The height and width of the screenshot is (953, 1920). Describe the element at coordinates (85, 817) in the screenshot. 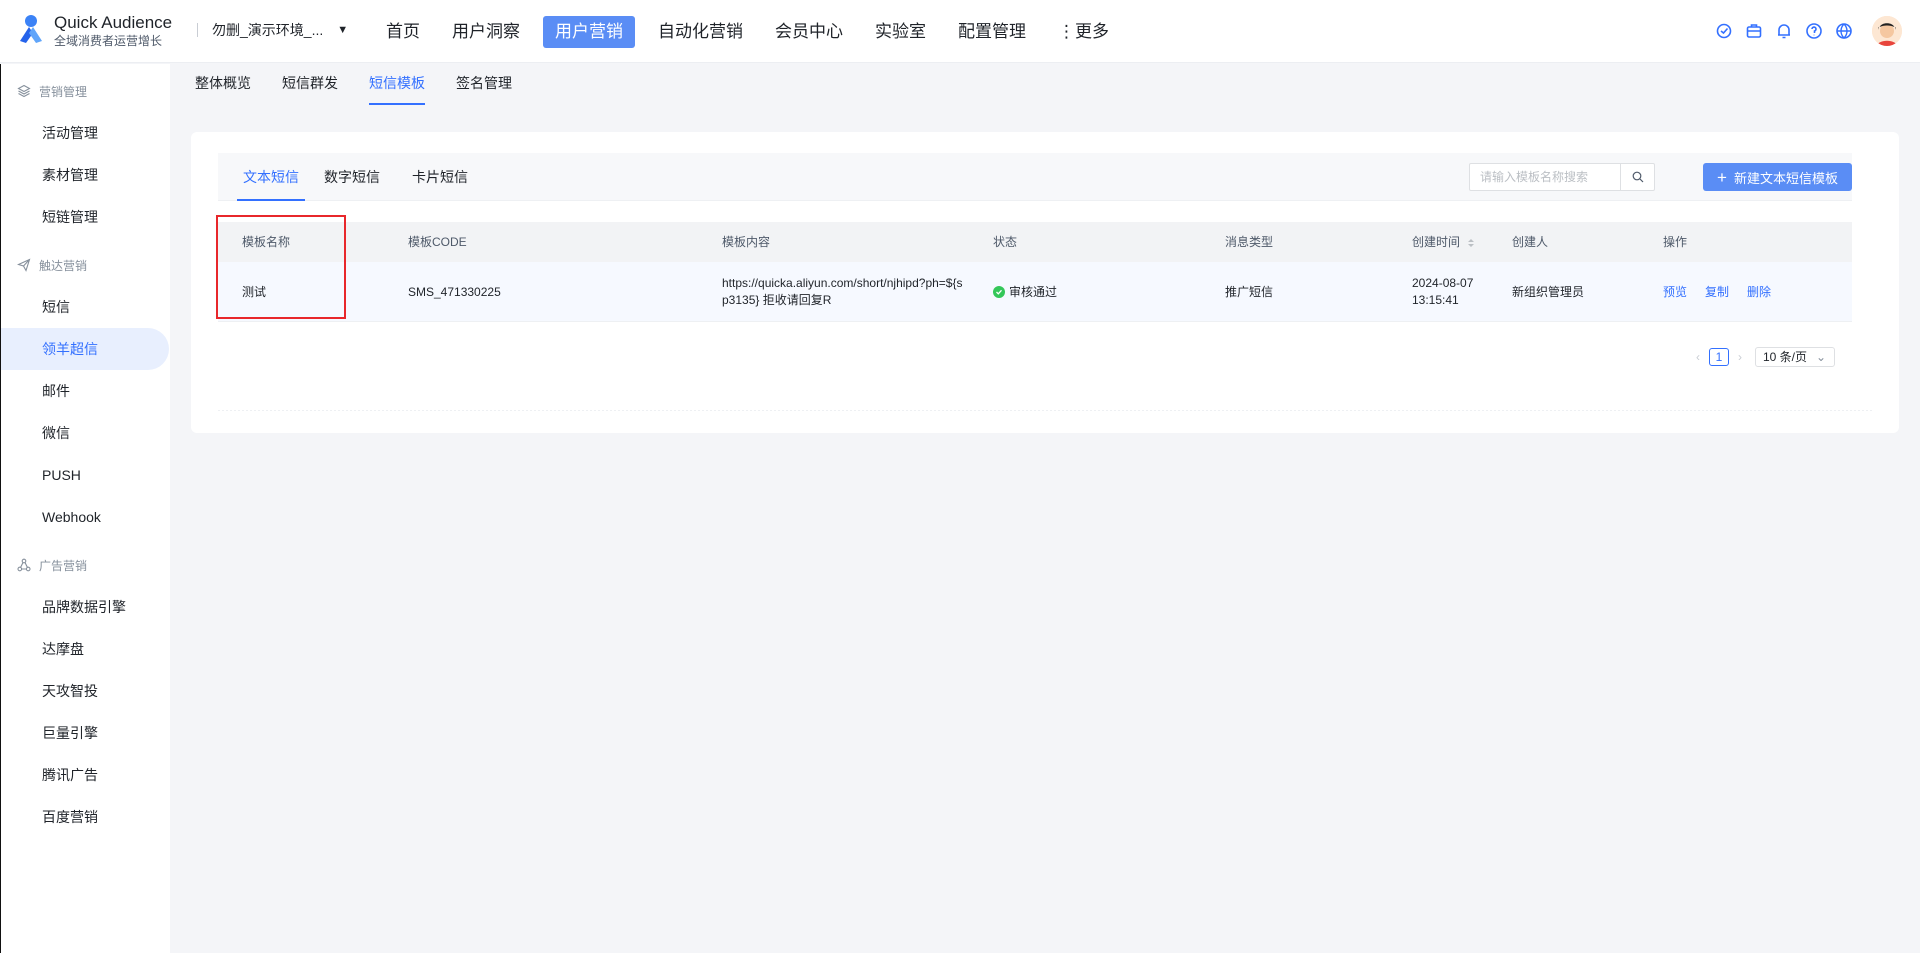

I see `sidebar-item-baidu-marketing: 百度营销` at that location.